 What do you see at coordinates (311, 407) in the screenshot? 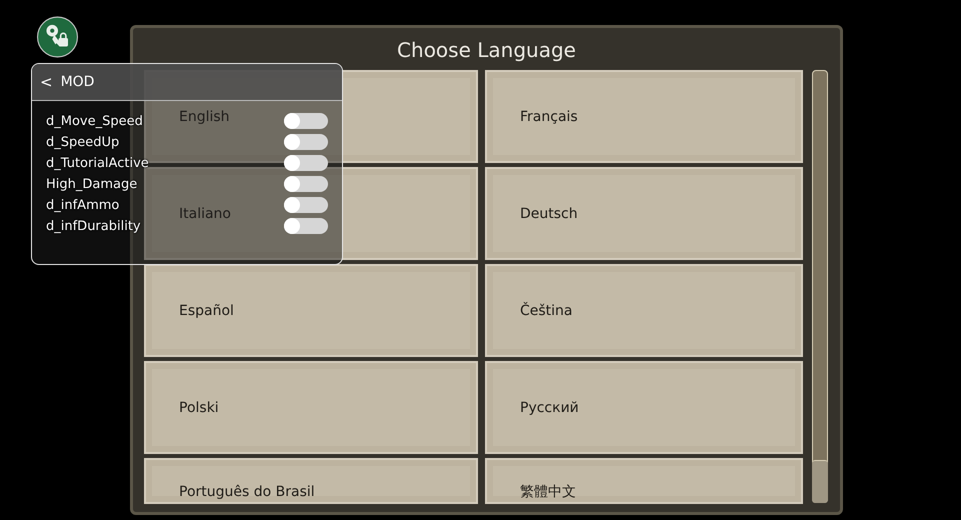
I see `language-button: Polski` at bounding box center [311, 407].